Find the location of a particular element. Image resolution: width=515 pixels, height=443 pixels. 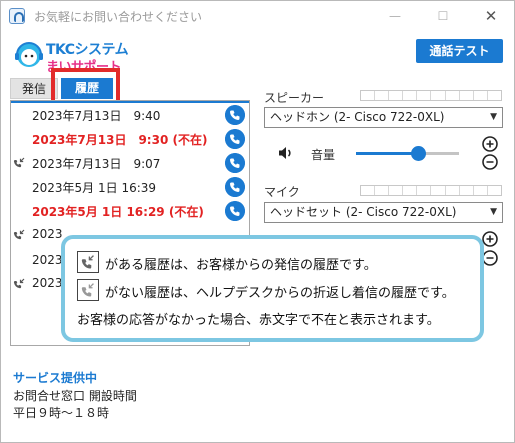

no-incoming-icon is located at coordinates (88, 290).